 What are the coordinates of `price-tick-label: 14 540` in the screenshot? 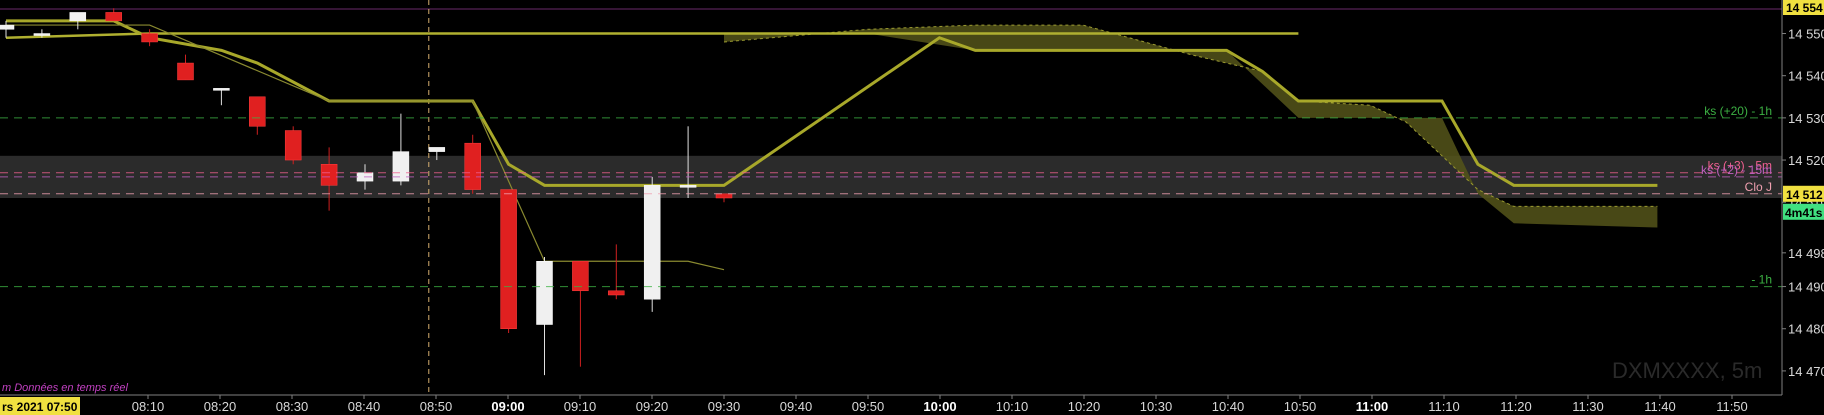 It's located at (1806, 76).